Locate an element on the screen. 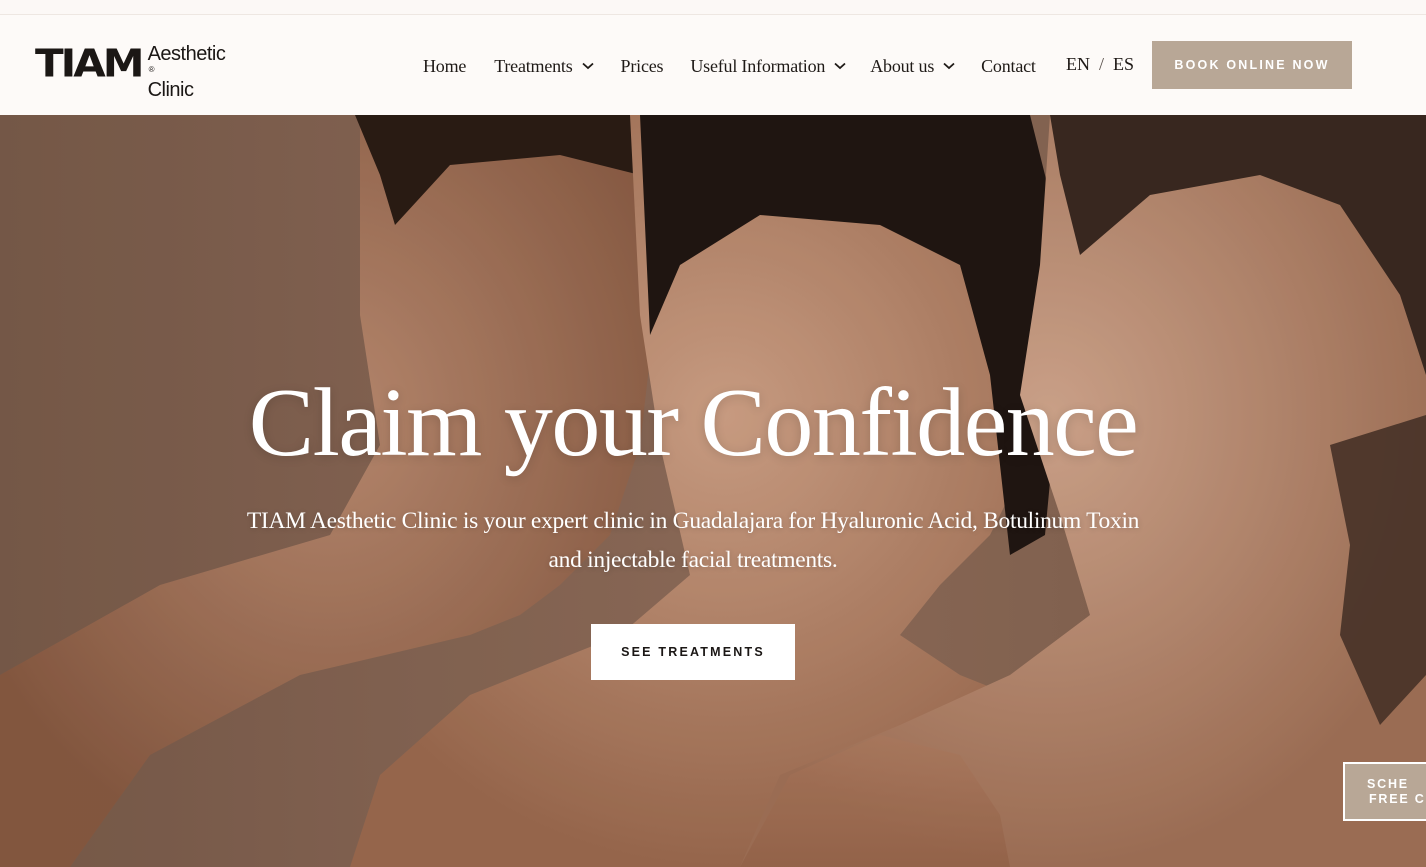 Image resolution: width=1426 pixels, height=867 pixels. top-strip is located at coordinates (713, 7).